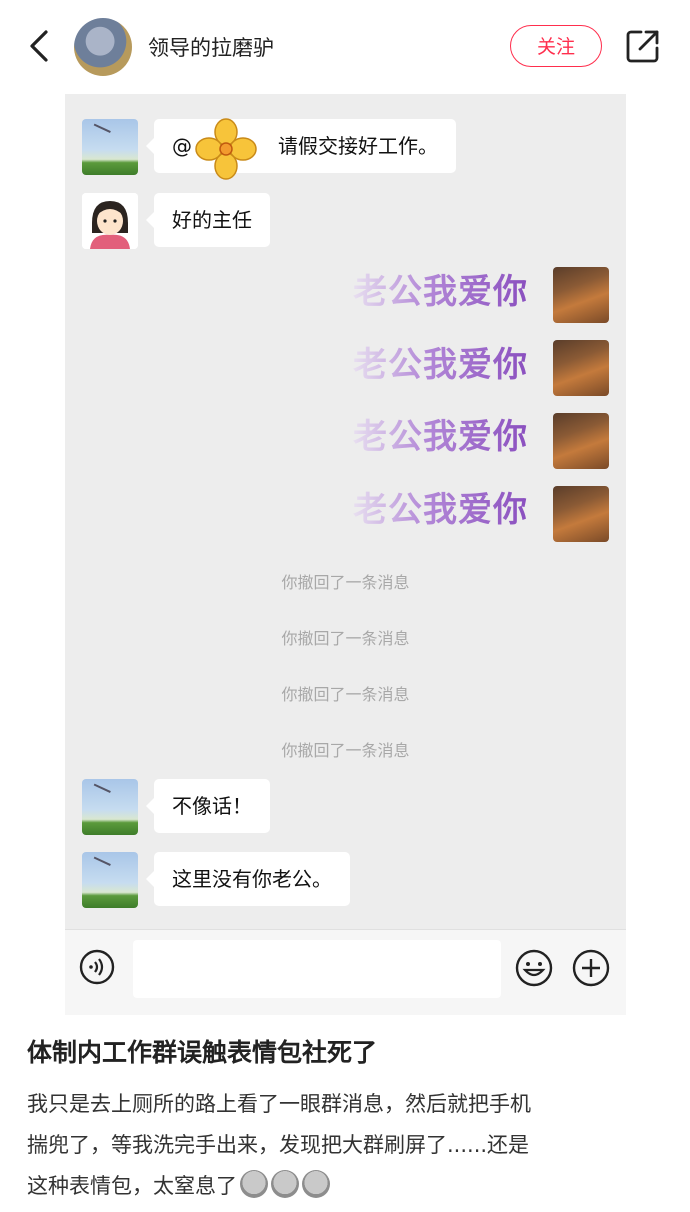  What do you see at coordinates (103, 47) in the screenshot?
I see `author-avatar` at bounding box center [103, 47].